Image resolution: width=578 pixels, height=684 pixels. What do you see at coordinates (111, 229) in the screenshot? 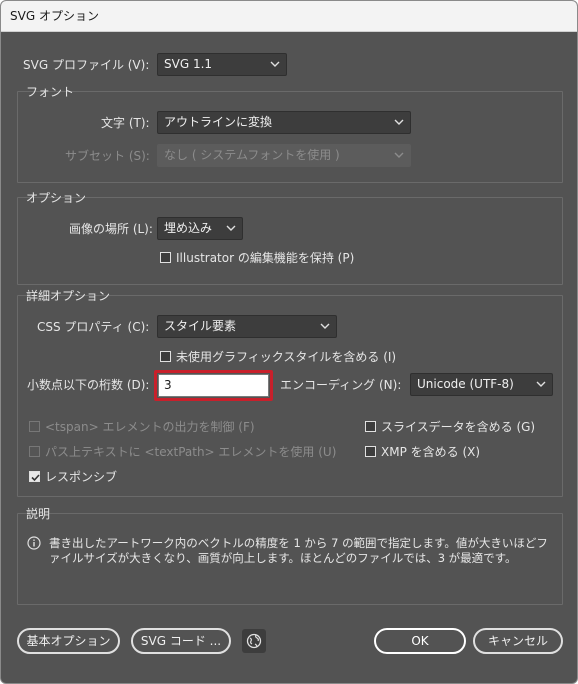
I see `image-location-label: 画像の場所 (L):` at bounding box center [111, 229].